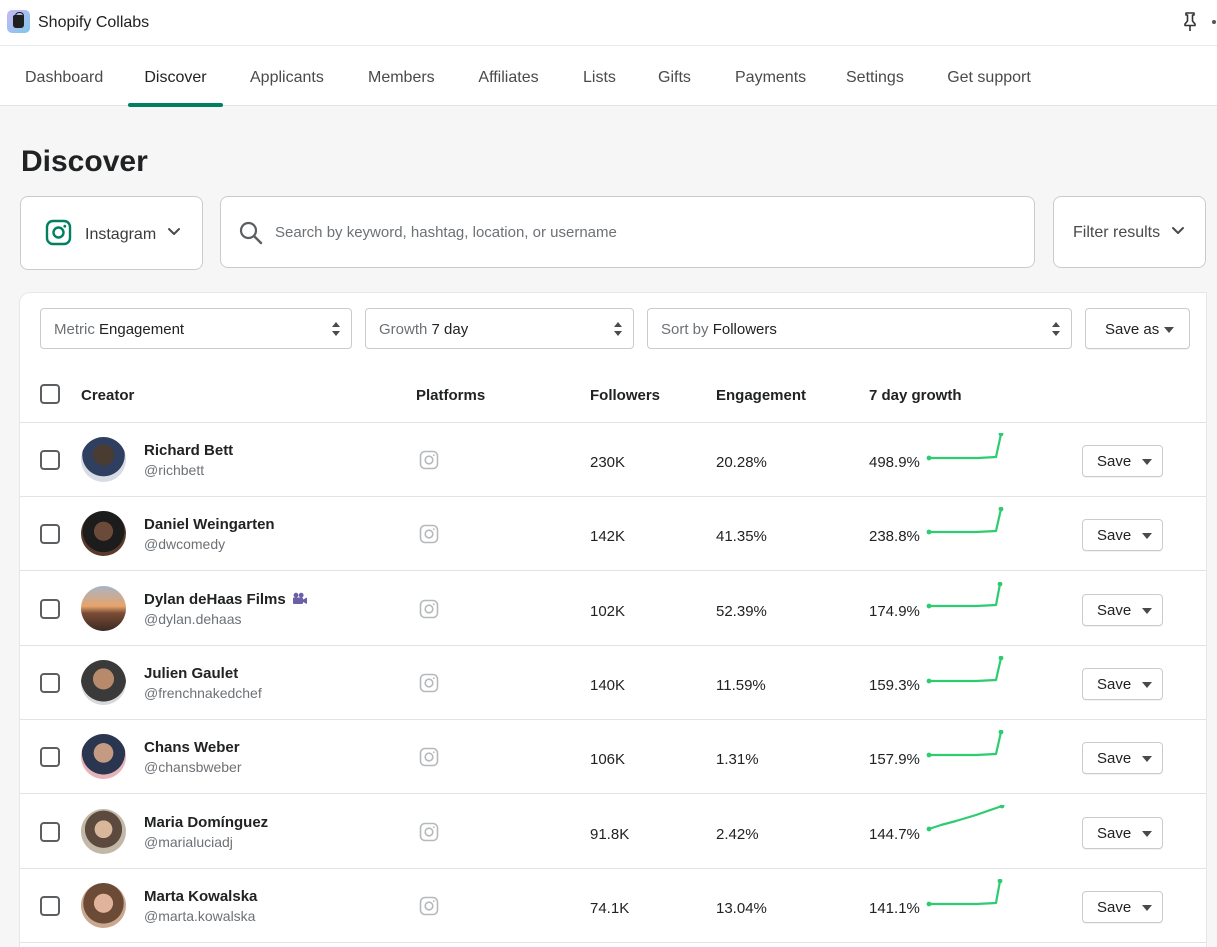  Describe the element at coordinates (107, 395) in the screenshot. I see `column-header-creator: Creator` at that location.